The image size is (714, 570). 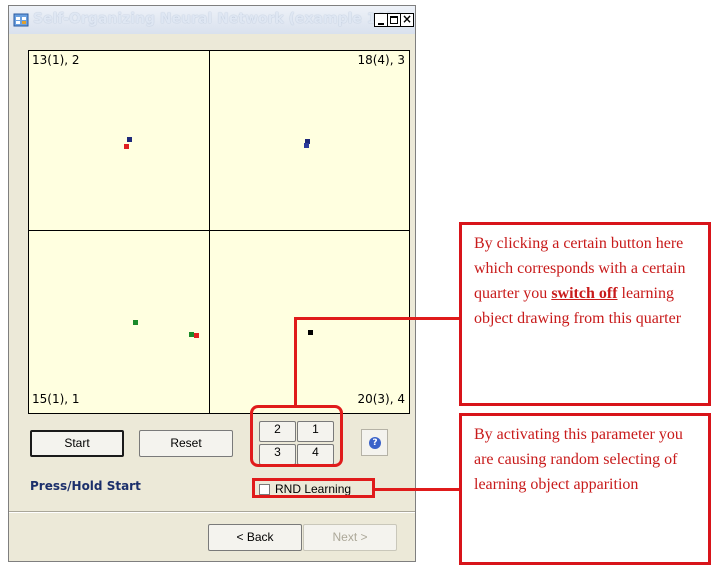 I want to click on vertical-divider, so click(x=209, y=232).